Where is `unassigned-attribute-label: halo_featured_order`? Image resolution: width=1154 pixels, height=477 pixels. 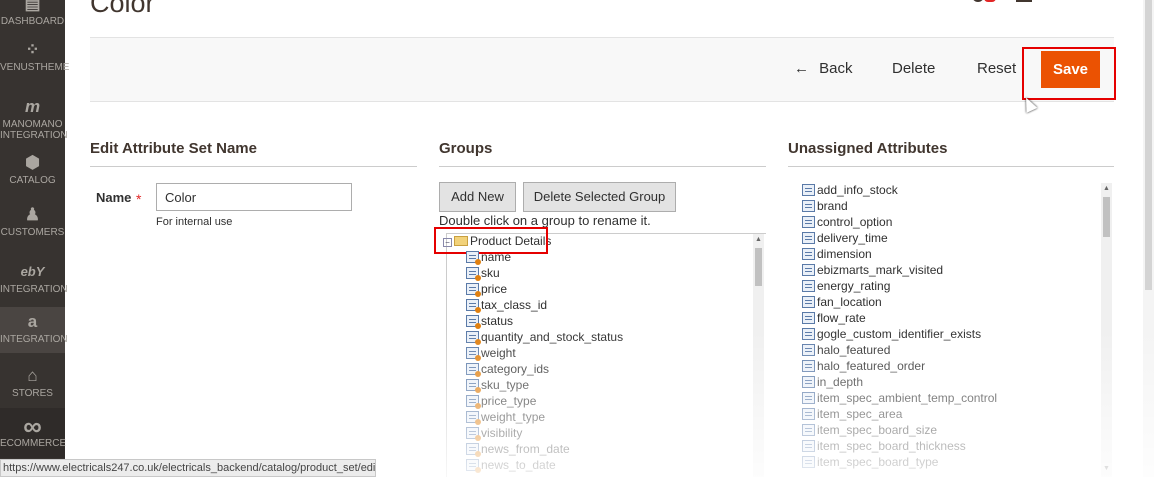 unassigned-attribute-label: halo_featured_order is located at coordinates (871, 366).